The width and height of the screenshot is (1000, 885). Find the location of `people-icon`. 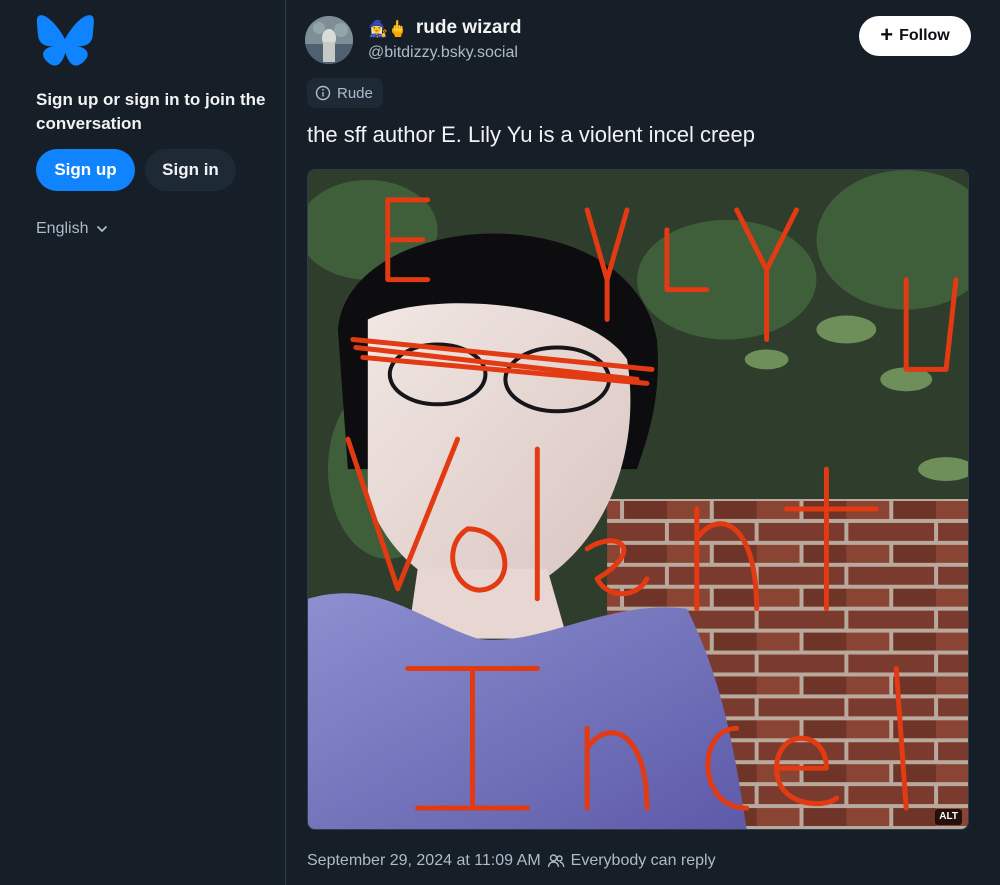

people-icon is located at coordinates (556, 861).